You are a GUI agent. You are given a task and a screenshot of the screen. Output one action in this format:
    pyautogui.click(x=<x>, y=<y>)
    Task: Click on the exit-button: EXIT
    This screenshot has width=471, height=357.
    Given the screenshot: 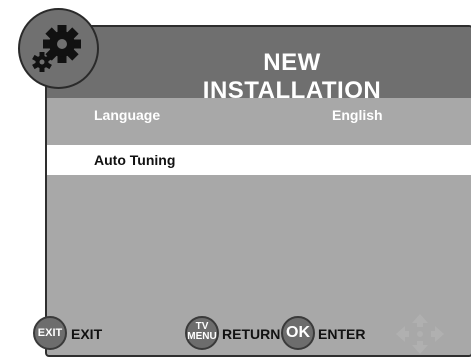 What is the action you would take?
    pyautogui.click(x=50, y=333)
    